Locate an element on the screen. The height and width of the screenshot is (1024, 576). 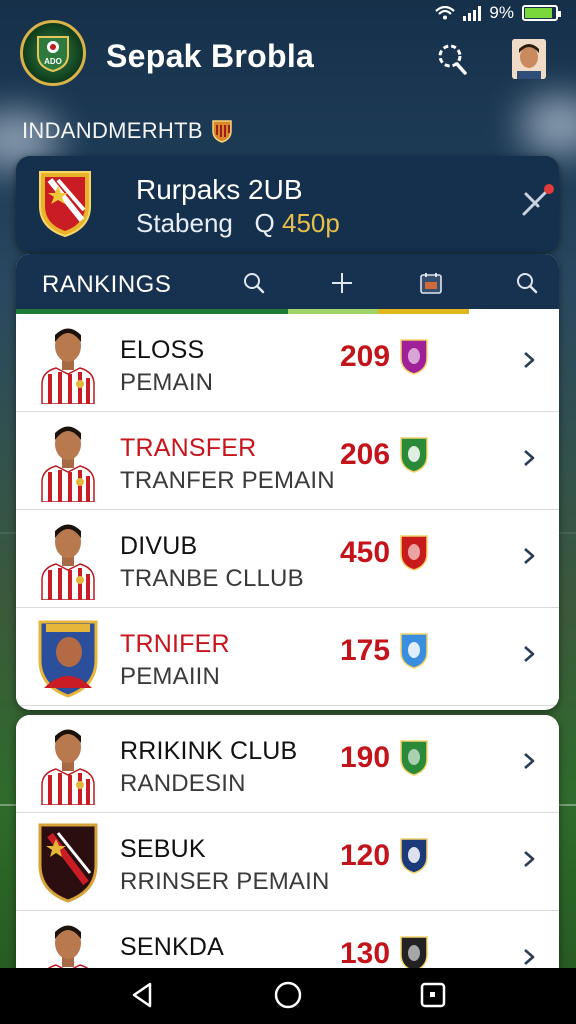
calendar-icon is located at coordinates (431, 283).